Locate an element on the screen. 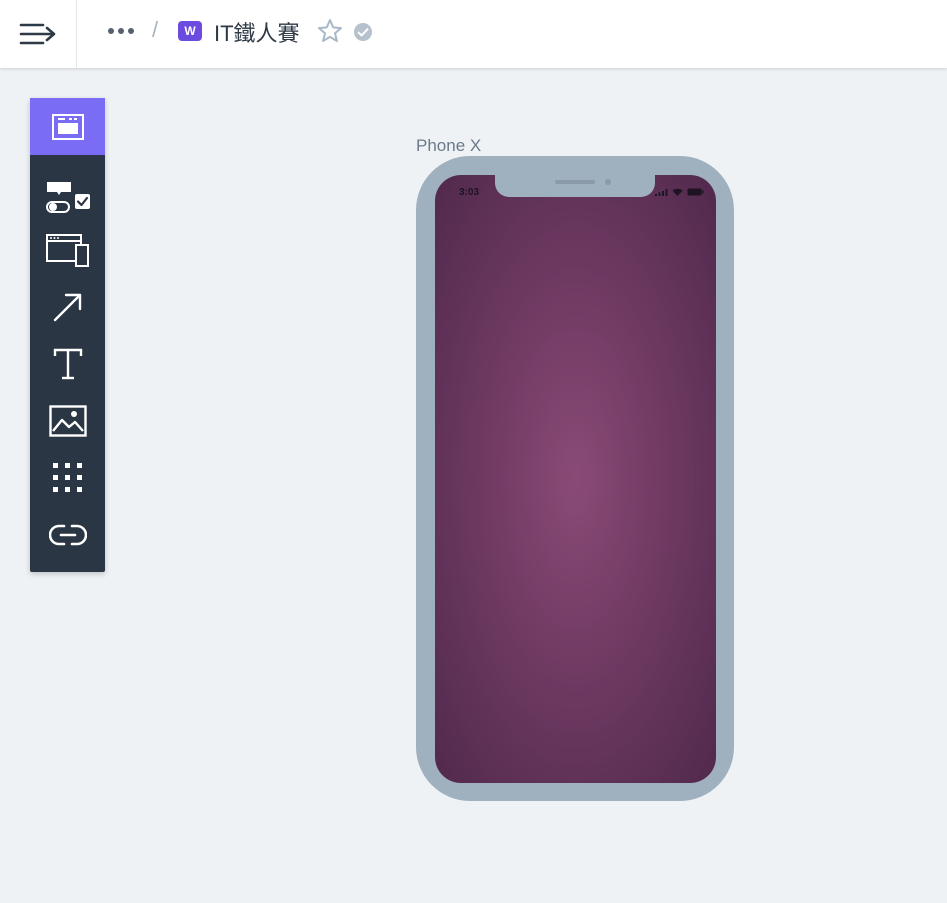 The width and height of the screenshot is (947, 903). screen-icon is located at coordinates (67, 126).